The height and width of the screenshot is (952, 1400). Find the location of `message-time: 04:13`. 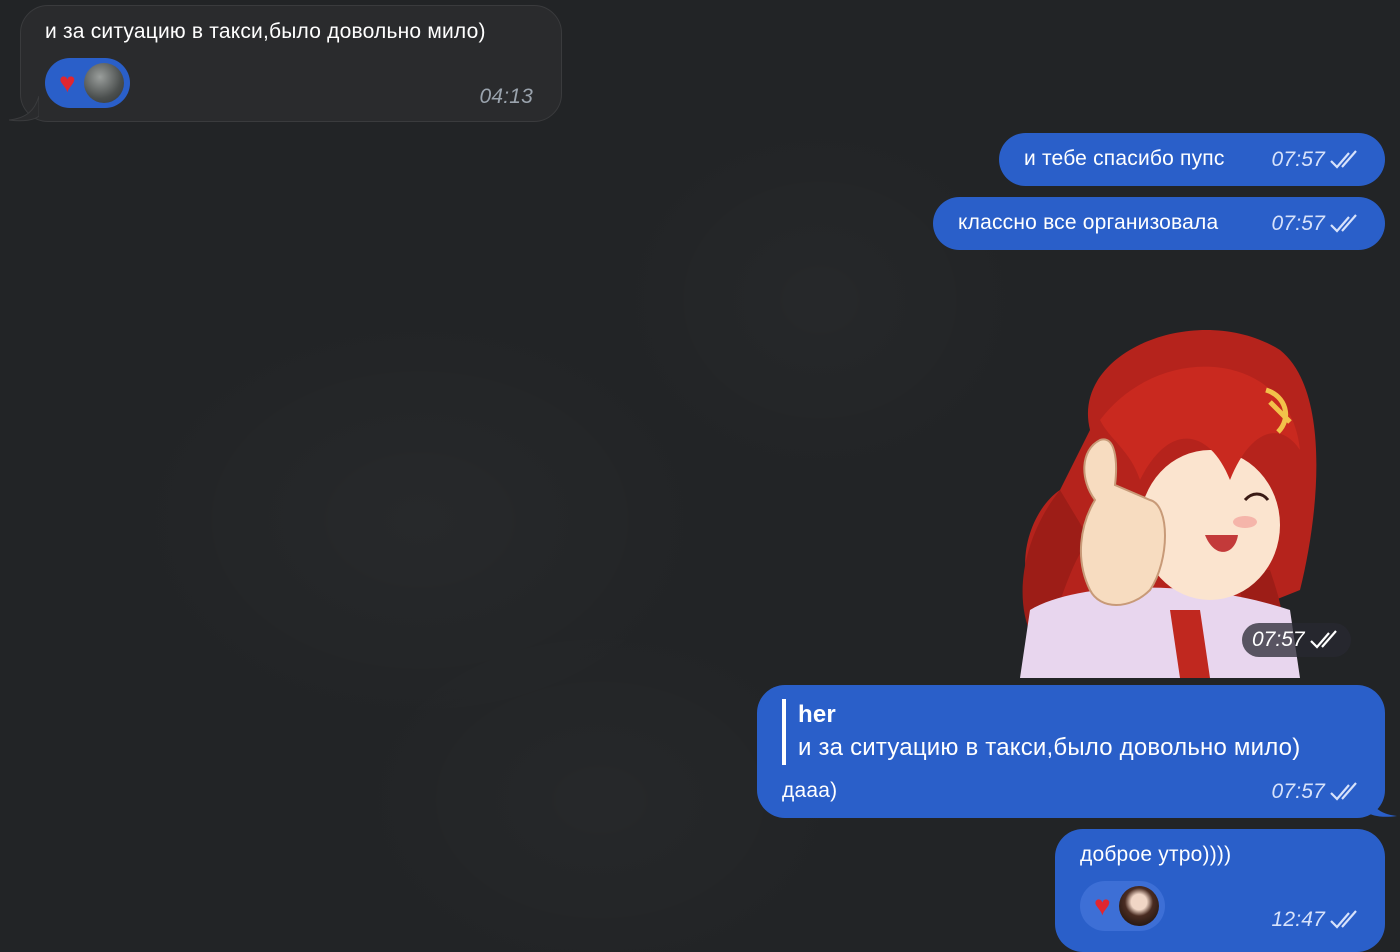

message-time: 04:13 is located at coordinates (506, 96).